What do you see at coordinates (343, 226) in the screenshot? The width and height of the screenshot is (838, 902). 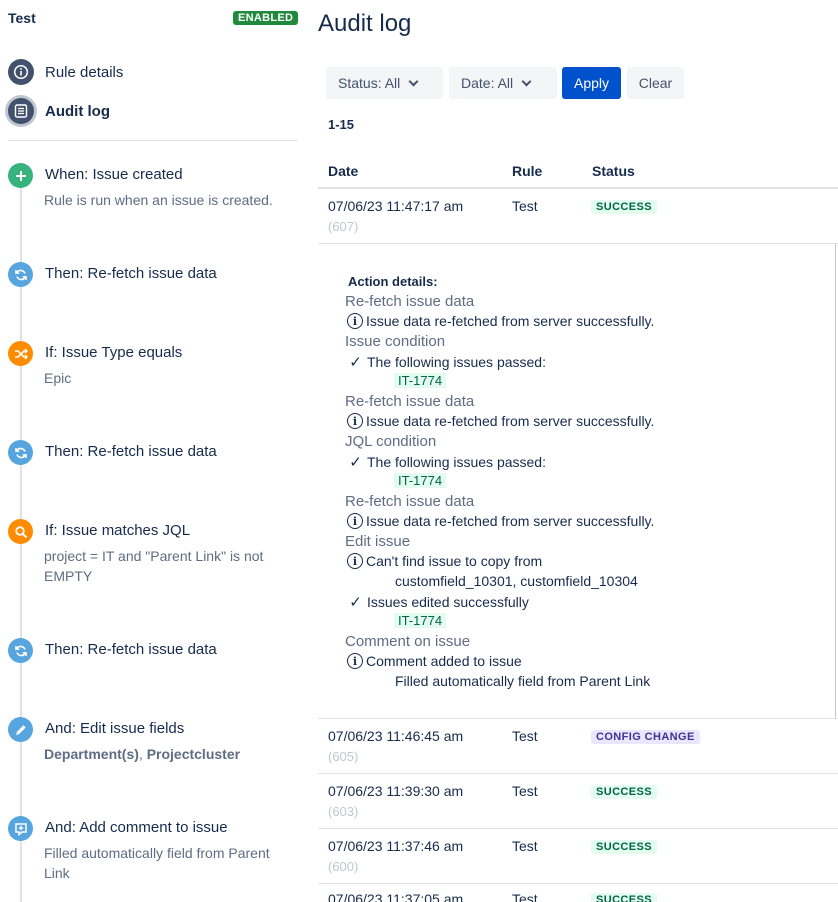 I see `row-id: (607)` at bounding box center [343, 226].